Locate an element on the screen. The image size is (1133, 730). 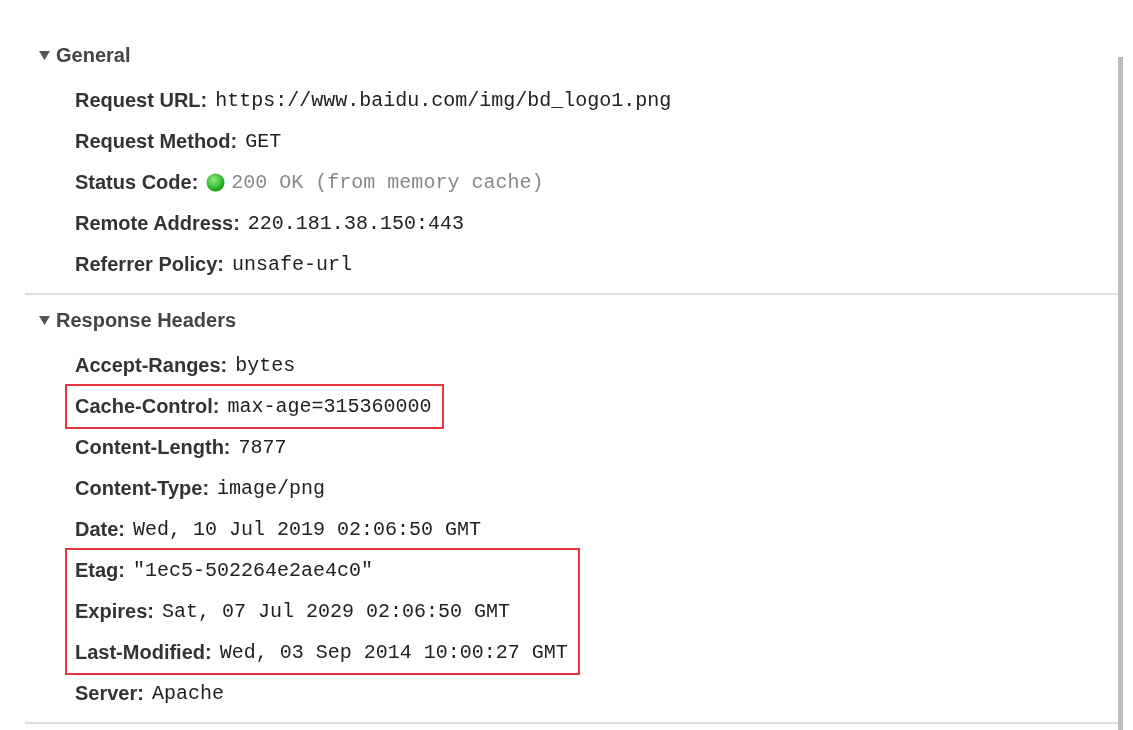
header-name: Request URL: is located at coordinates (141, 100).